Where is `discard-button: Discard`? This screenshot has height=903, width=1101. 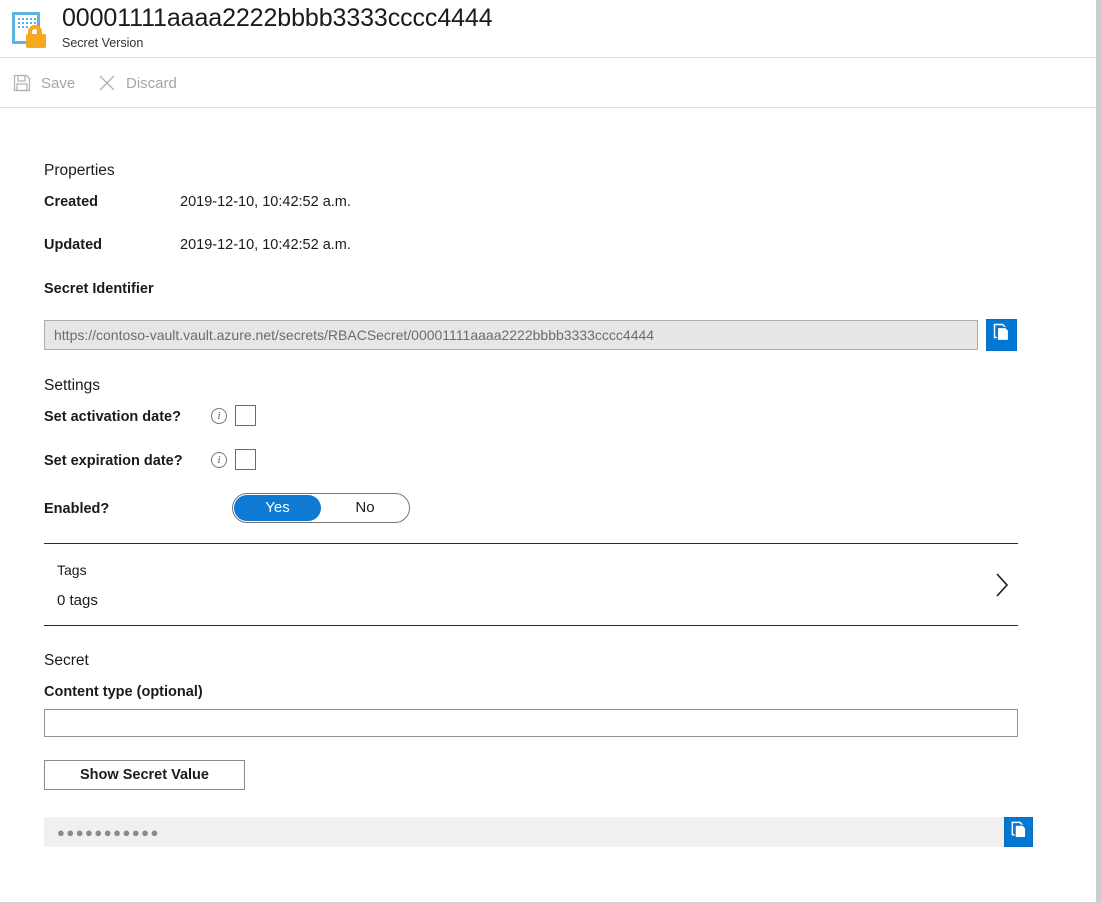 discard-button: Discard is located at coordinates (137, 83).